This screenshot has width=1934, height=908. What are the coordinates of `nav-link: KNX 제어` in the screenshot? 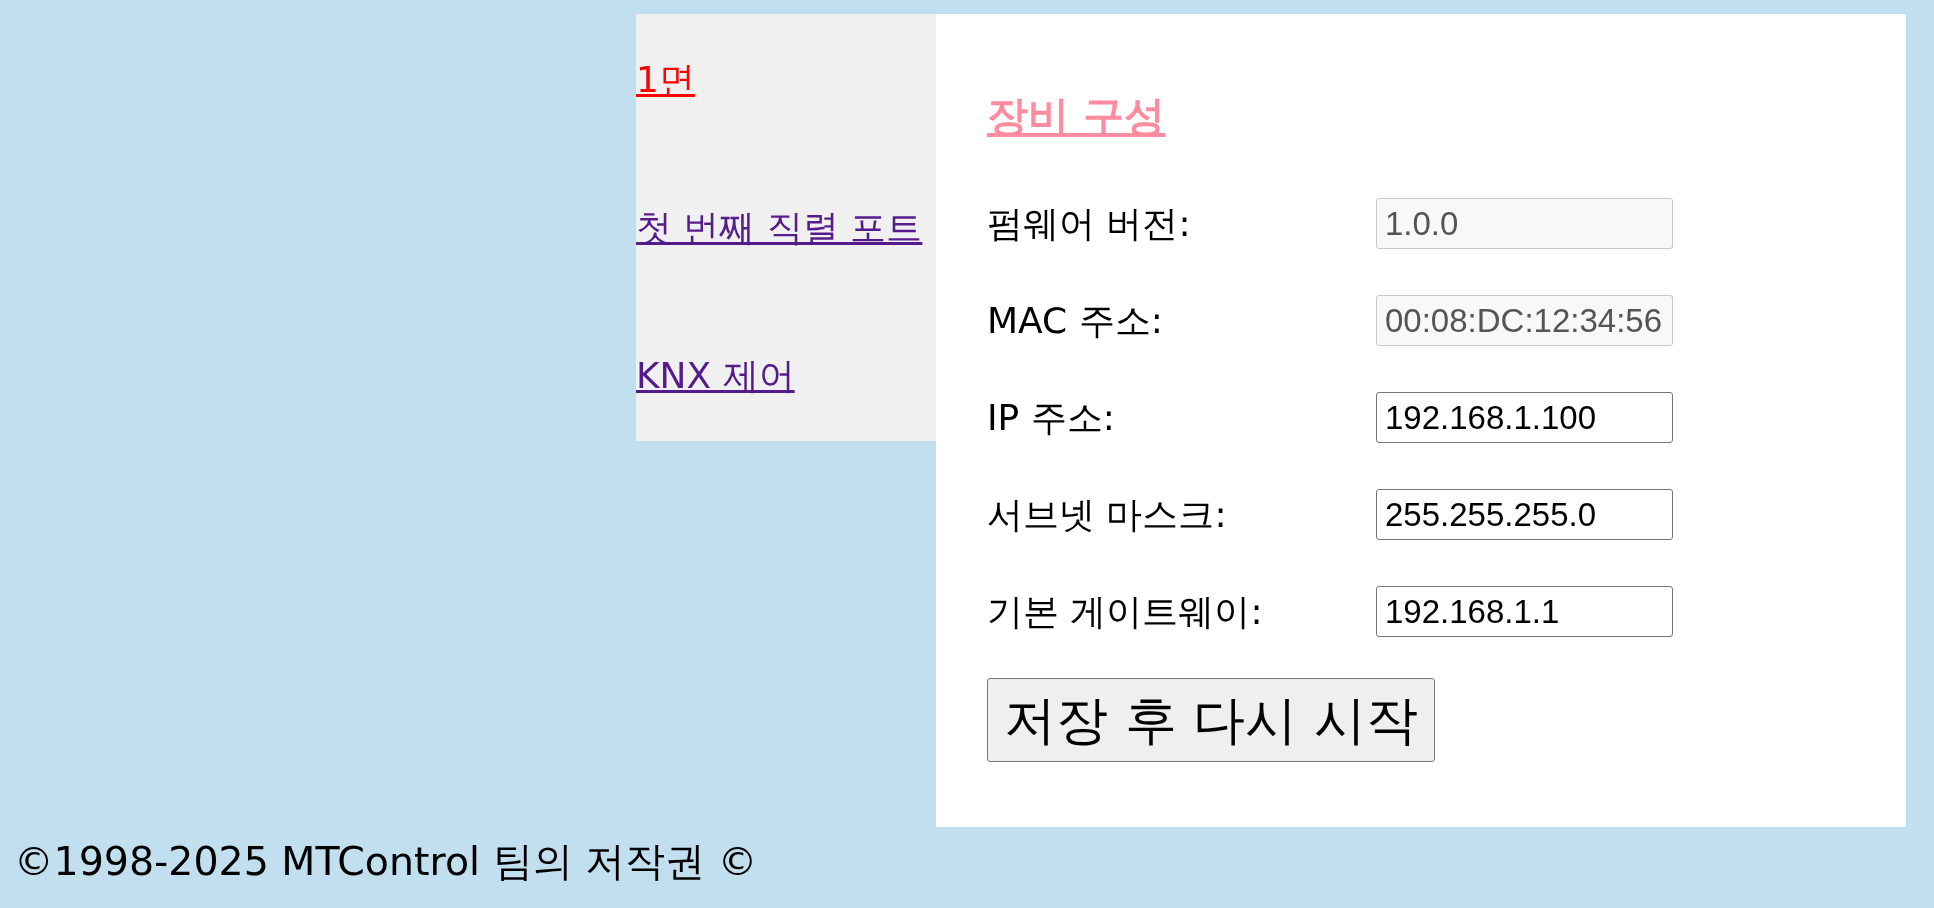 It's located at (715, 376).